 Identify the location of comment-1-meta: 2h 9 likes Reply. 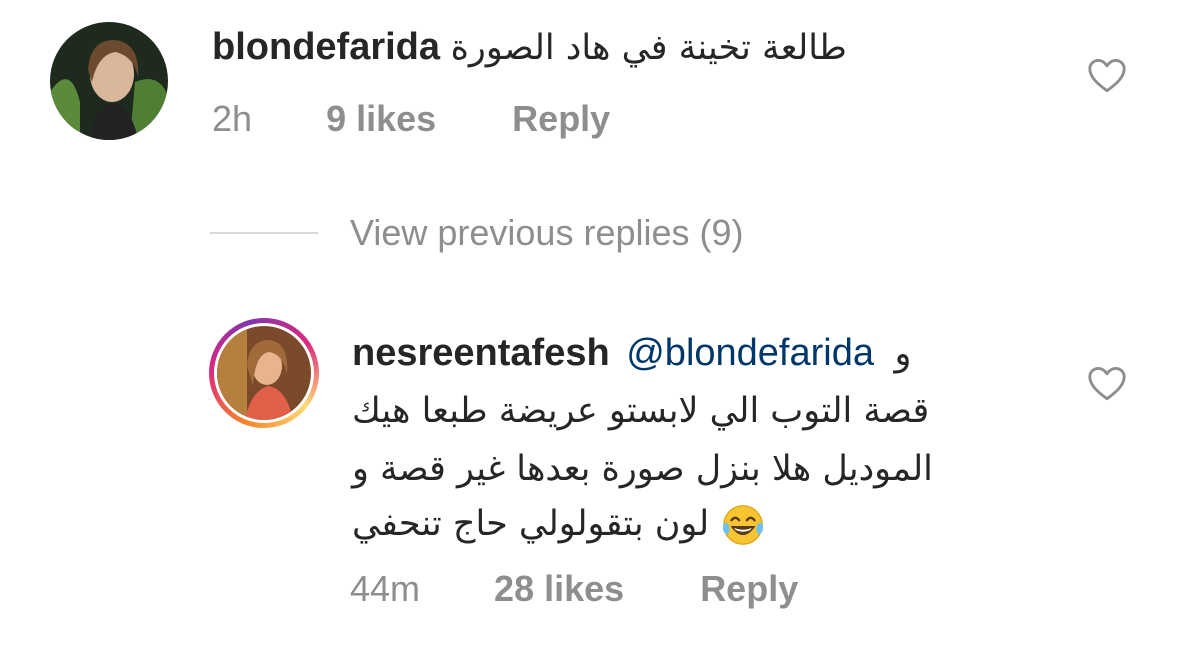
(411, 119).